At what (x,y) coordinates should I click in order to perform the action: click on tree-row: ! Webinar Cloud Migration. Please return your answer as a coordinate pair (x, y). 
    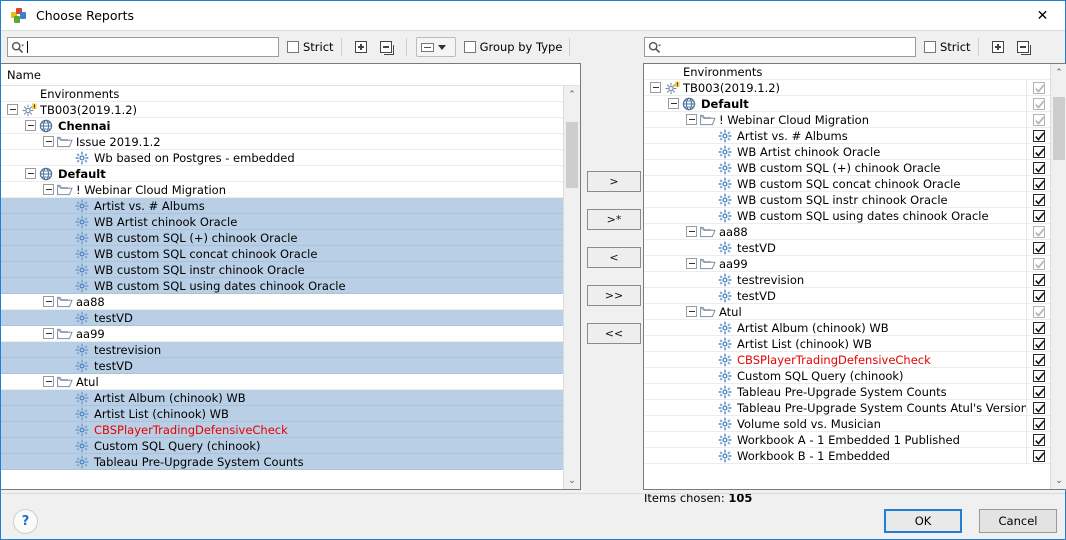
    Looking at the image, I should click on (847, 120).